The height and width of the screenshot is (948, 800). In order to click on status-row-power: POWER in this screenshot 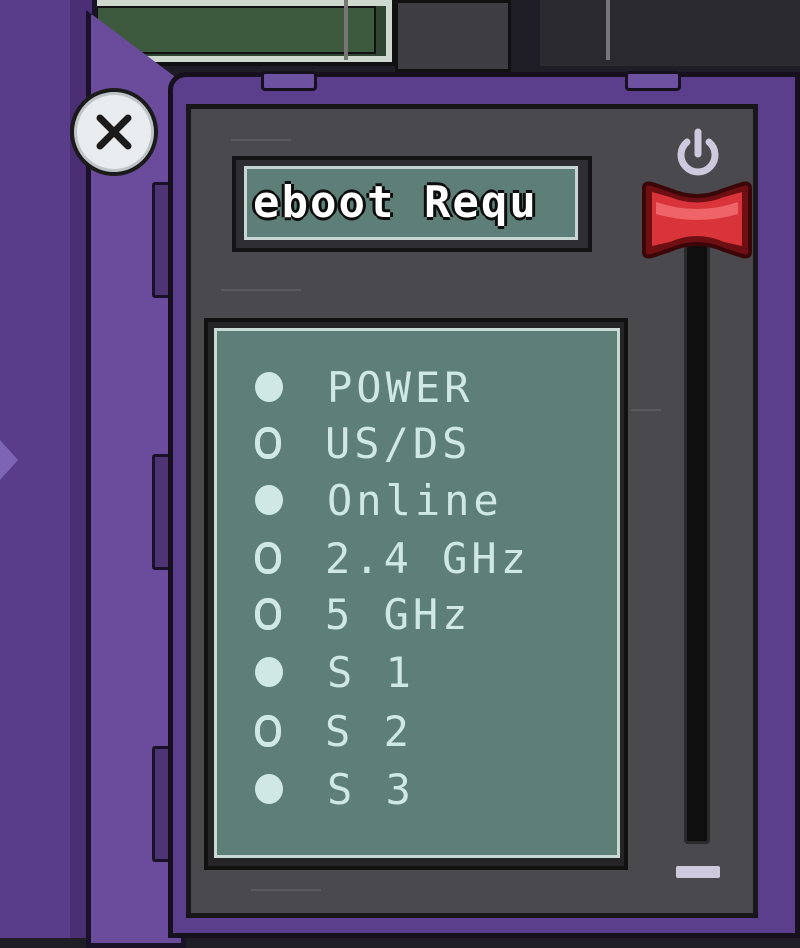, I will do `click(364, 387)`.